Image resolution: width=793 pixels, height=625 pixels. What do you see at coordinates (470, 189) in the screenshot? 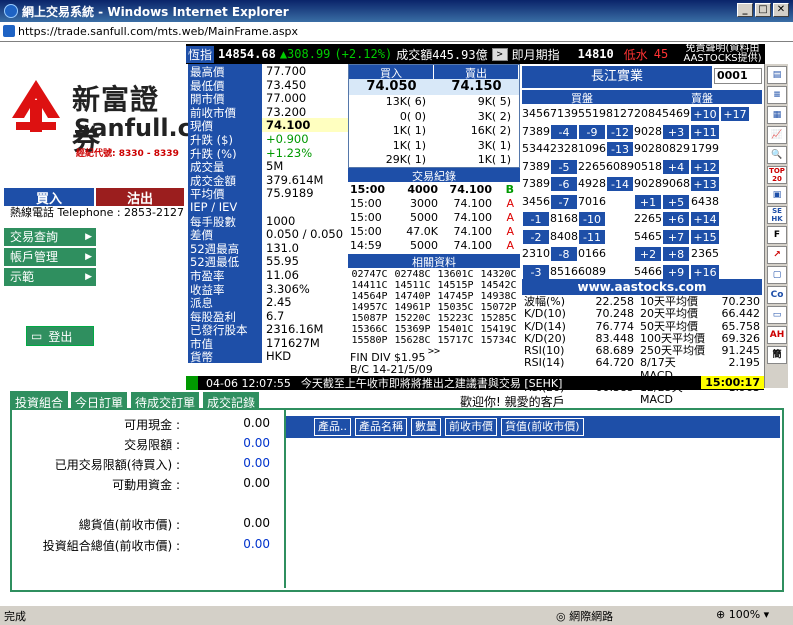
I see `trade-price: 74.100` at bounding box center [470, 189].